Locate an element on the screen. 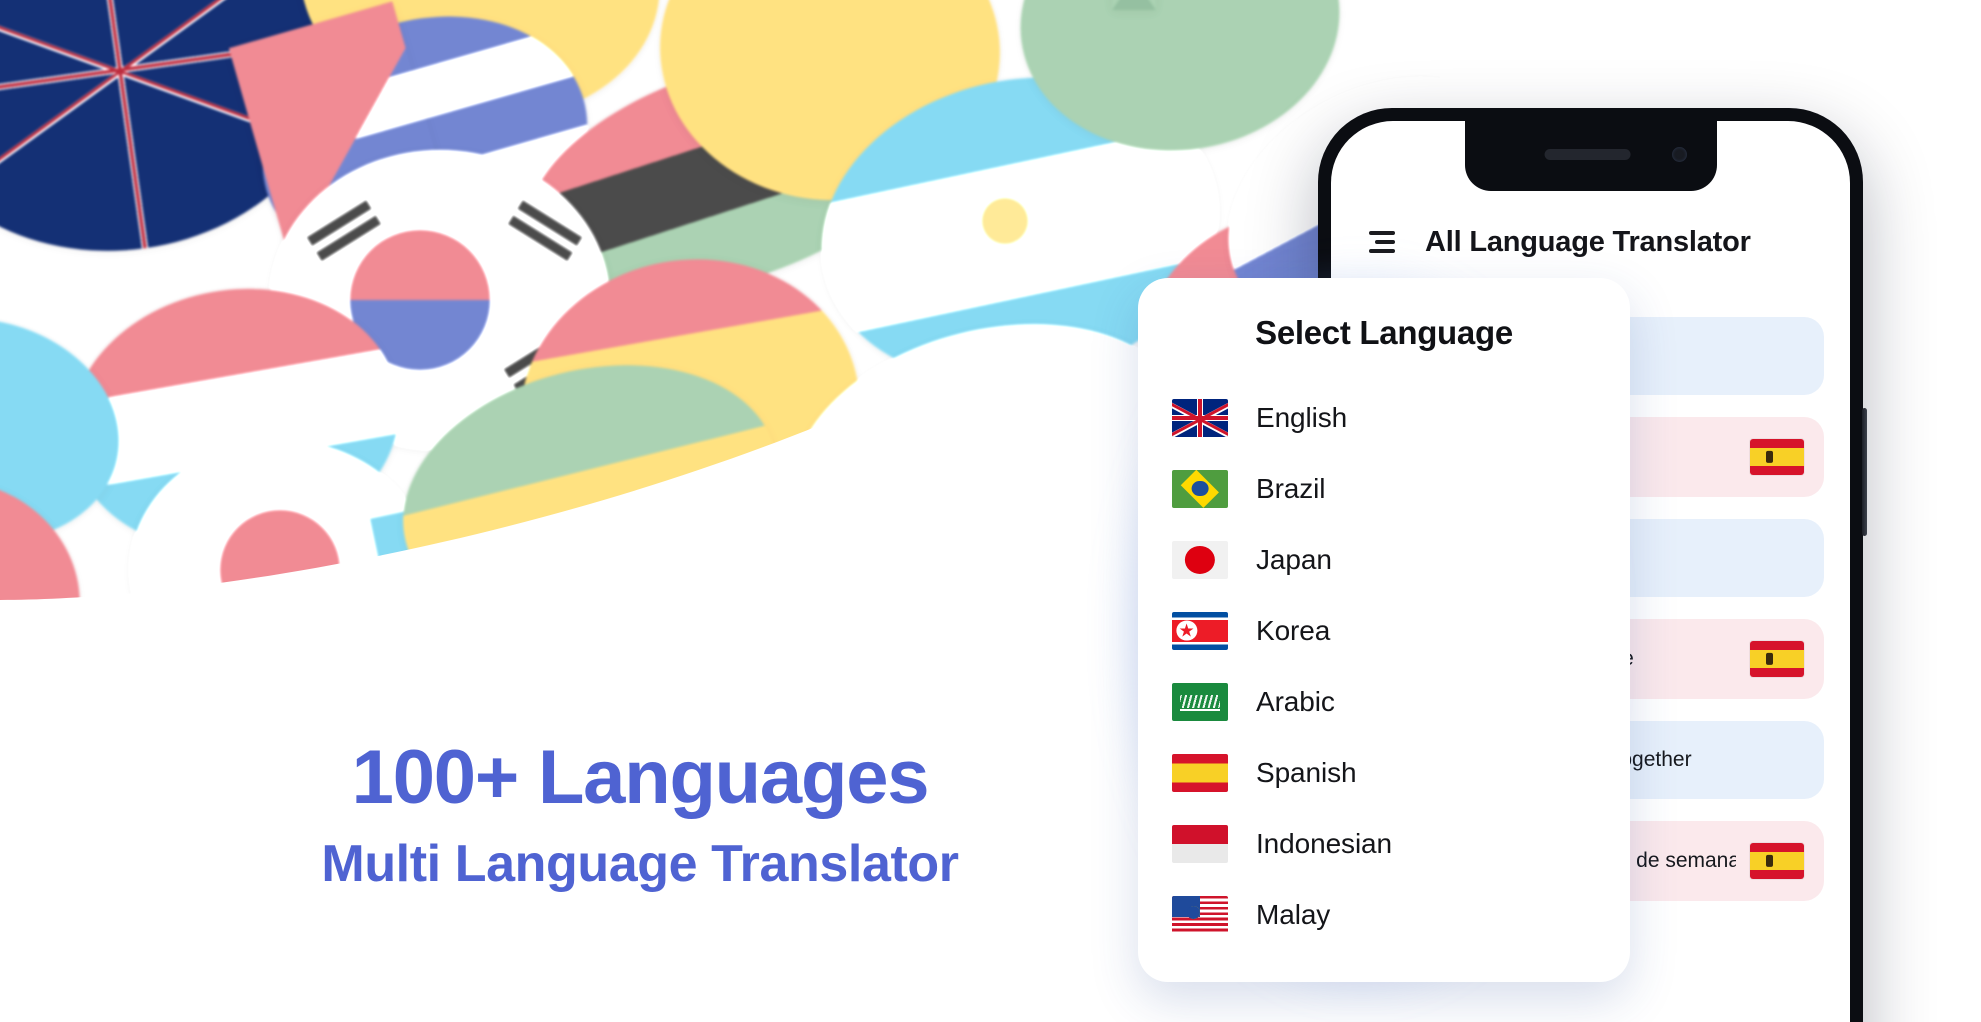  language-option-korea: ★ Korea is located at coordinates (1401, 630).